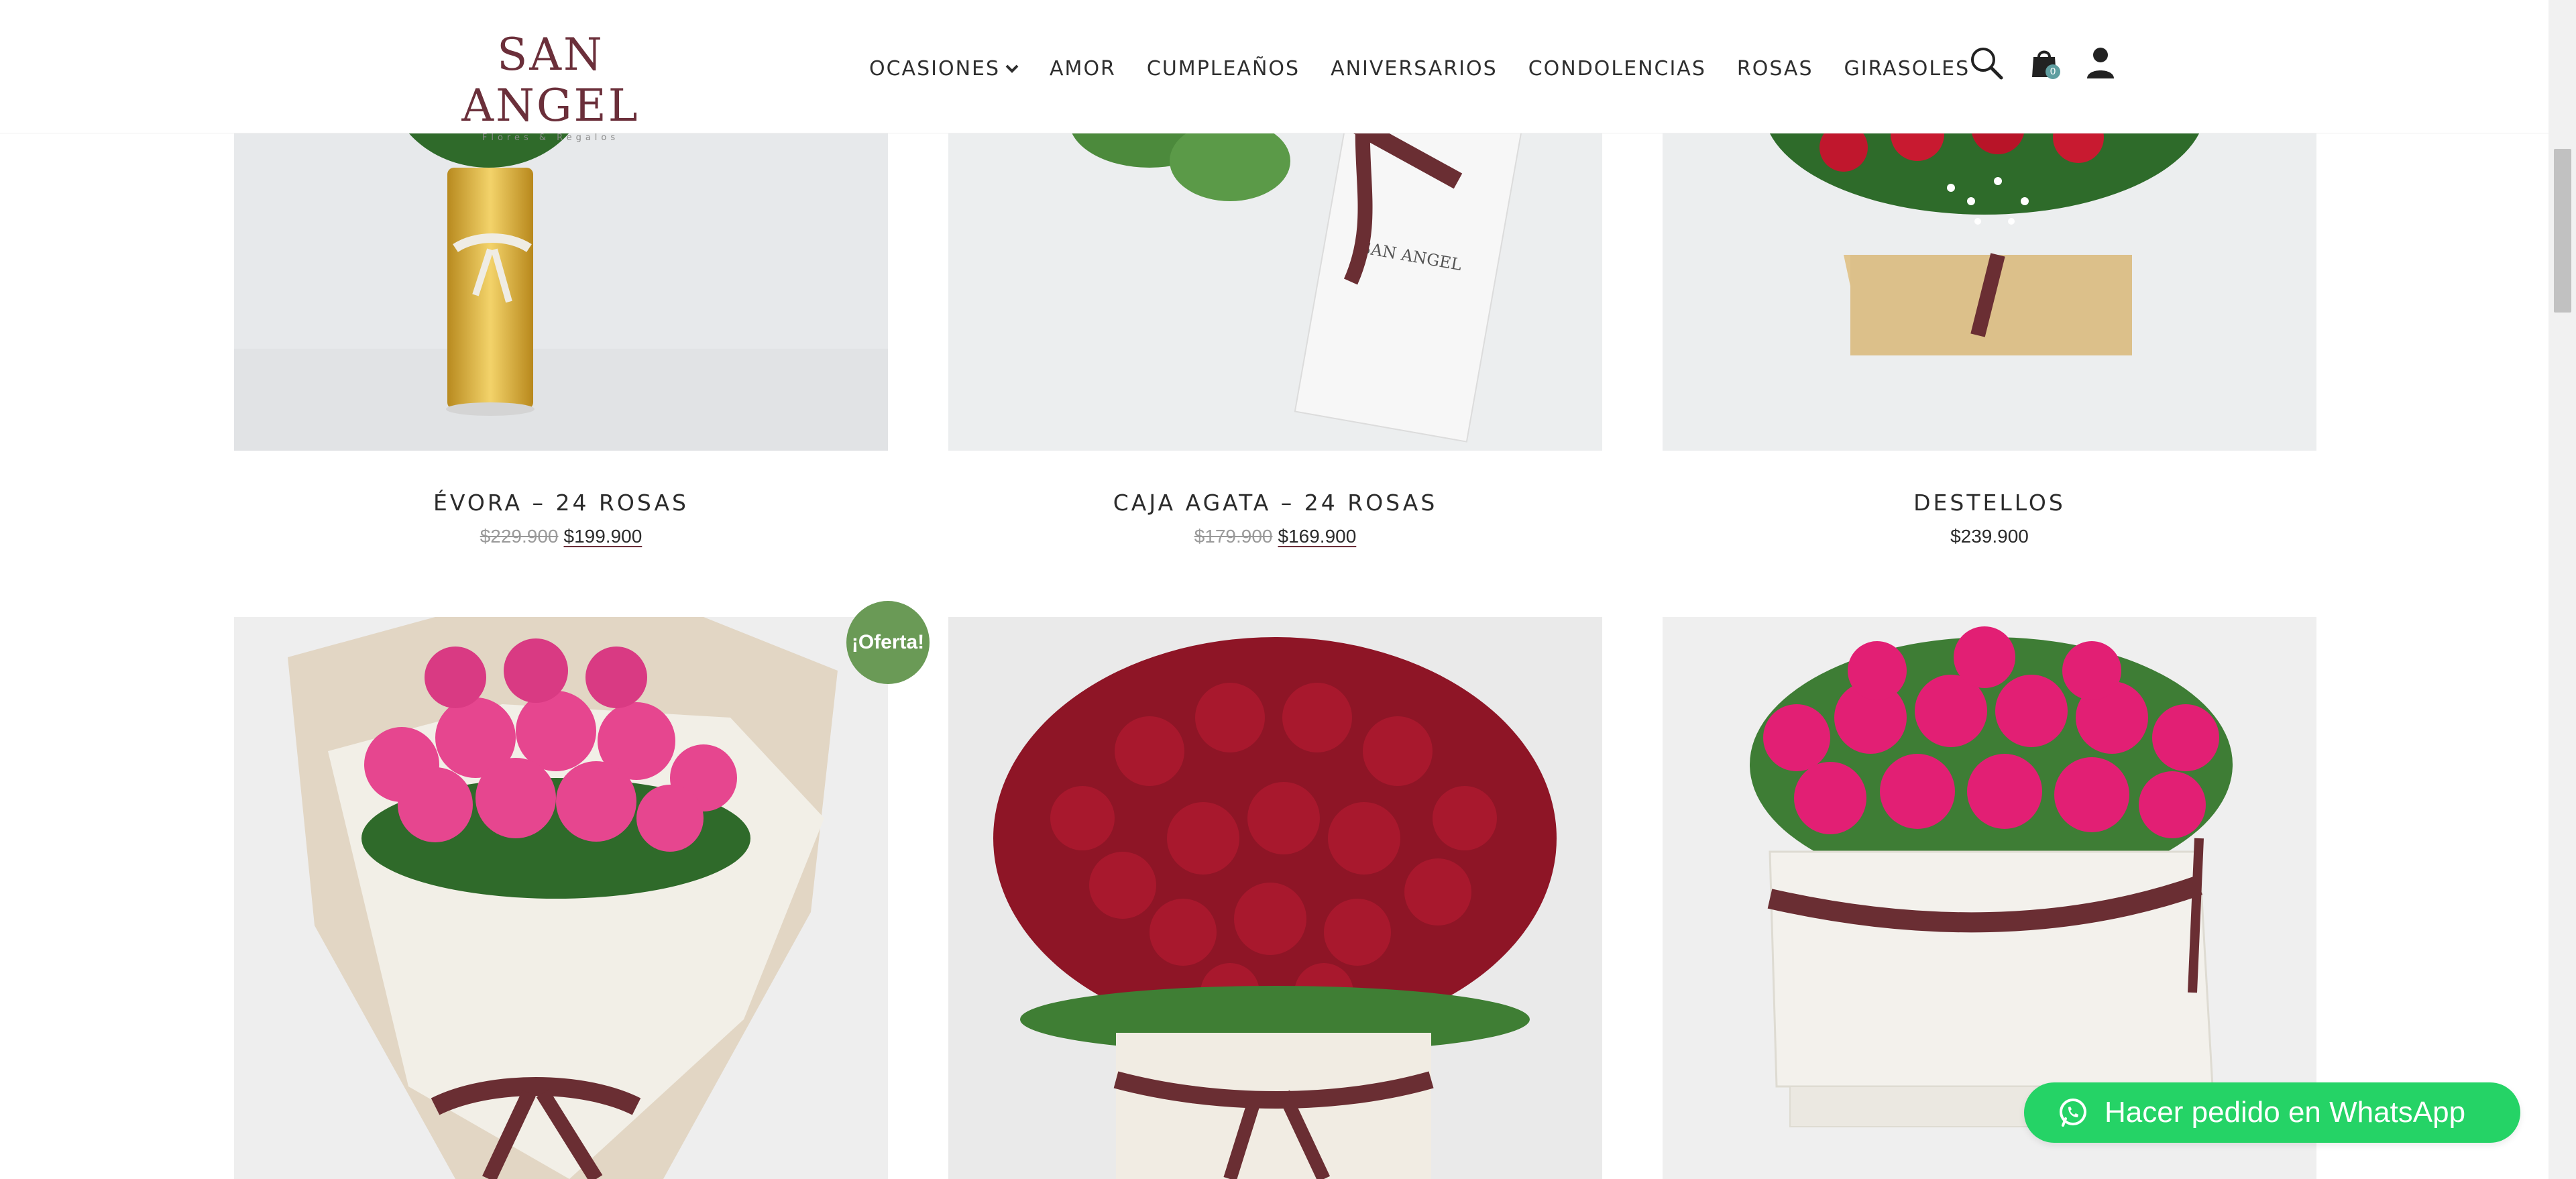 This screenshot has width=2576, height=1179. Describe the element at coordinates (2562, 589) in the screenshot. I see `page-scrollbar` at that location.